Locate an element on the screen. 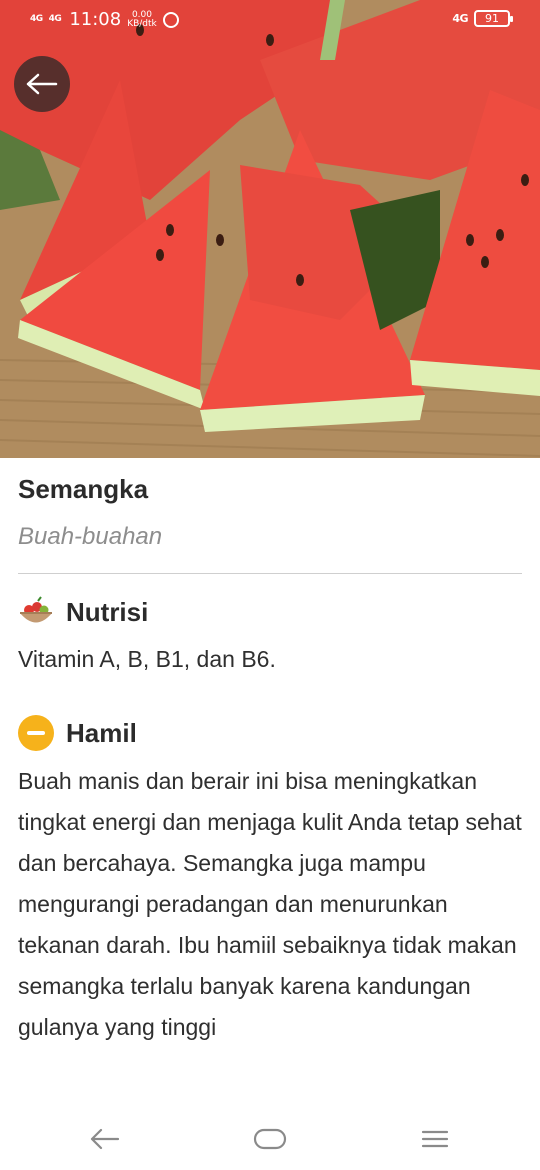 The image size is (540, 1170). system-nav-bar is located at coordinates (270, 1139).